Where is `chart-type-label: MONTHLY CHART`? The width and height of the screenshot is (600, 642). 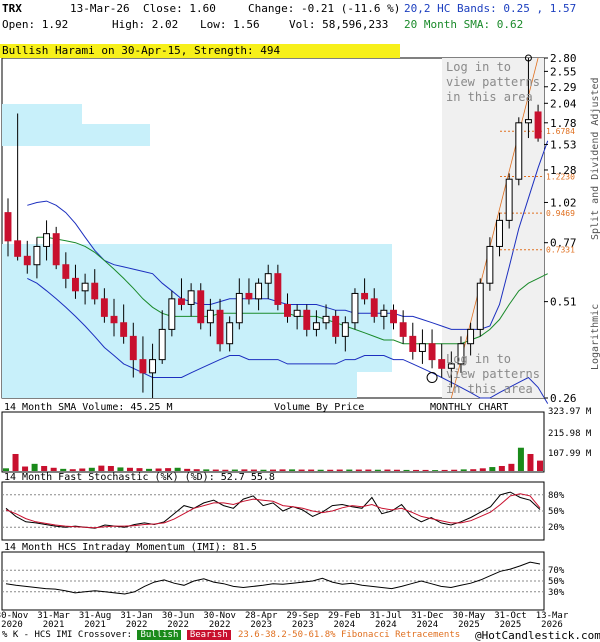
chart-type-label: MONTHLY CHART is located at coordinates (469, 407).